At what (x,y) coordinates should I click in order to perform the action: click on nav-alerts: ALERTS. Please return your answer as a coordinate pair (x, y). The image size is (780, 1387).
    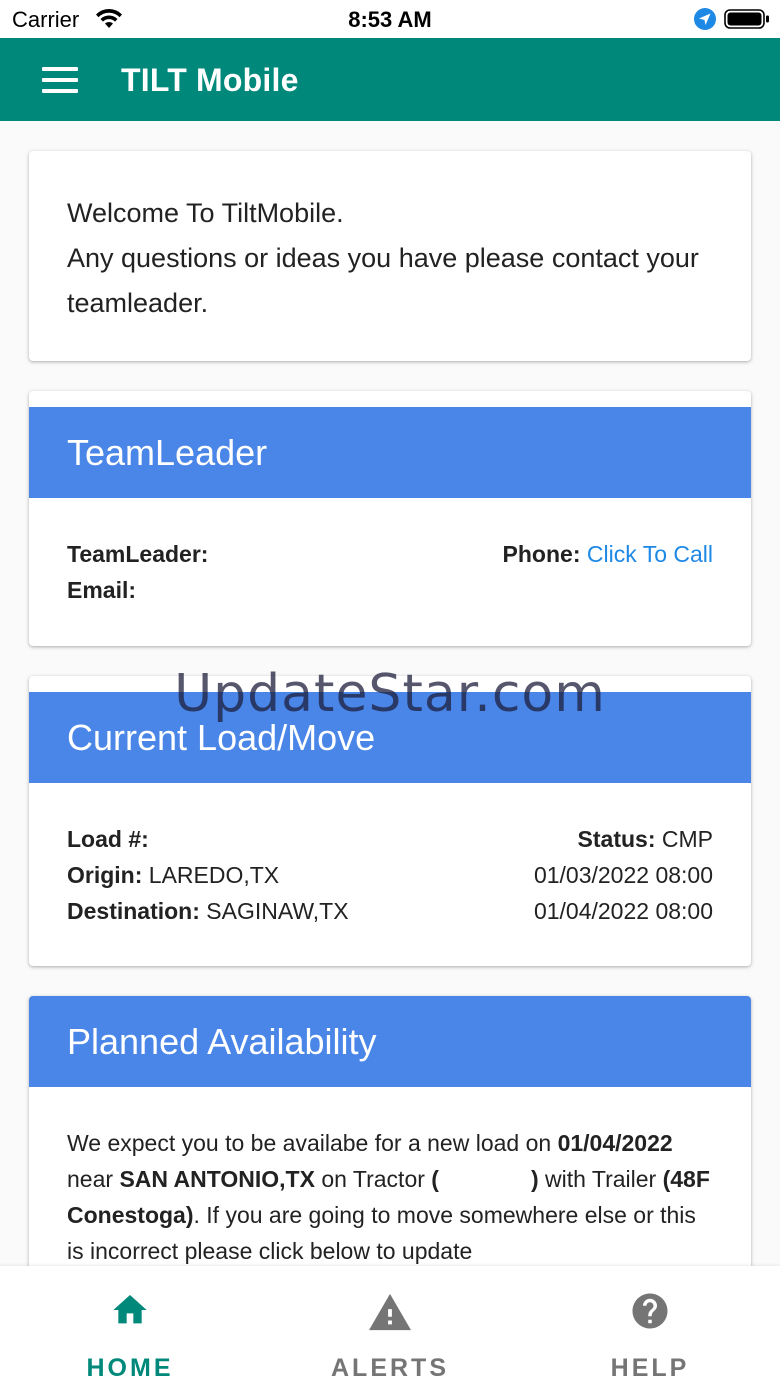
    Looking at the image, I should click on (390, 1326).